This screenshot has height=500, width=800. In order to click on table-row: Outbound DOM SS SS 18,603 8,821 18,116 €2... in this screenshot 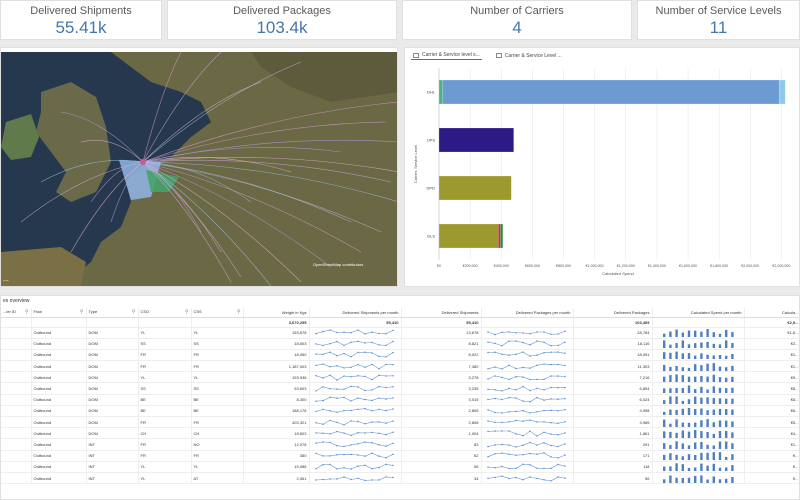, I will do `click(400, 344)`.